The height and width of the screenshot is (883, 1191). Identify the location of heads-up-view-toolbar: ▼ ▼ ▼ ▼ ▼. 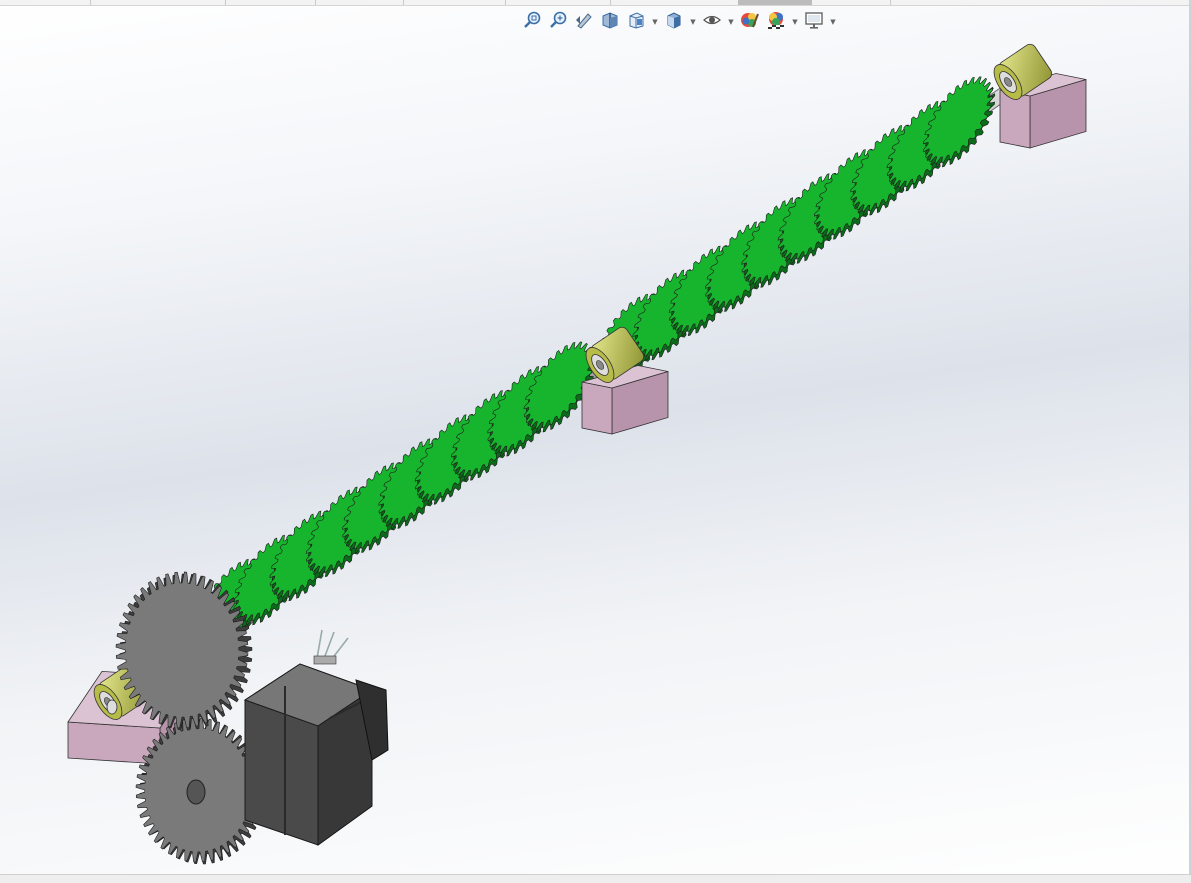
(679, 22).